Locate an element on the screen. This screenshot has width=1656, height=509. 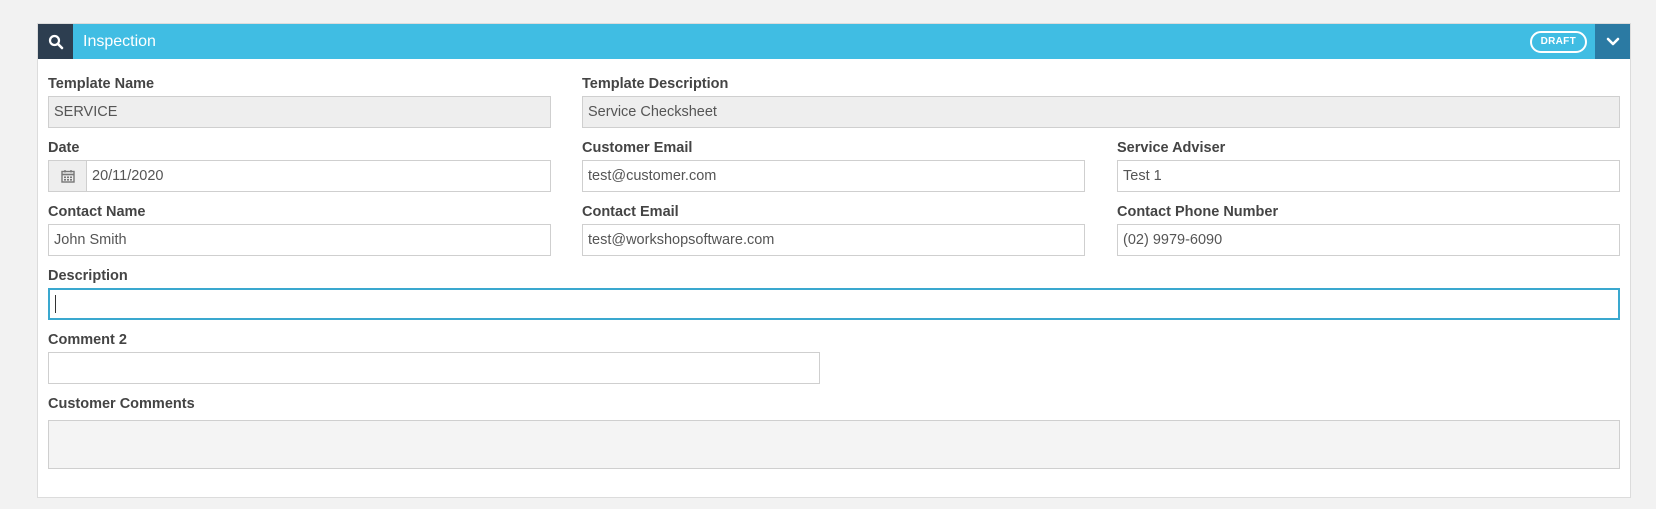
search-button is located at coordinates (55, 41).